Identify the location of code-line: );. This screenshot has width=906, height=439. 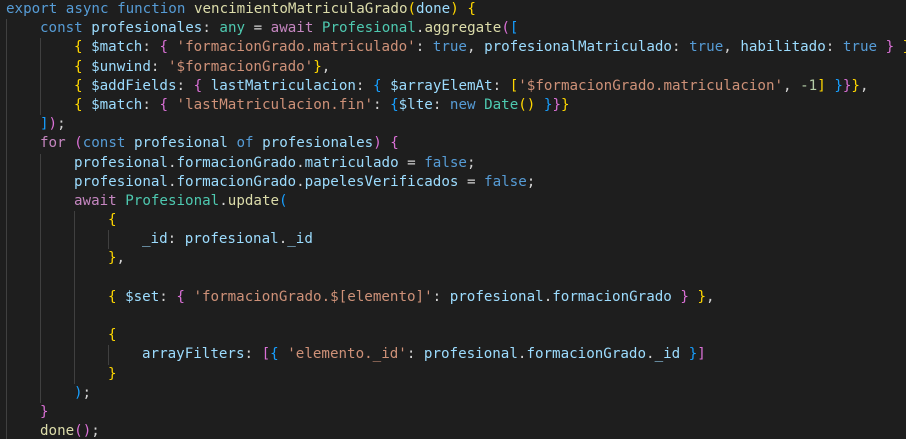
(453, 393).